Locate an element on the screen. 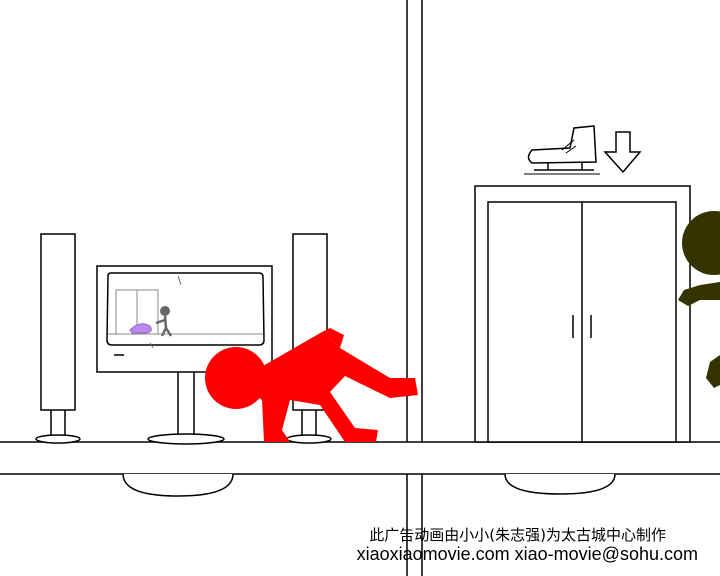 The height and width of the screenshot is (576, 720). ice-skate-icon is located at coordinates (562, 150).